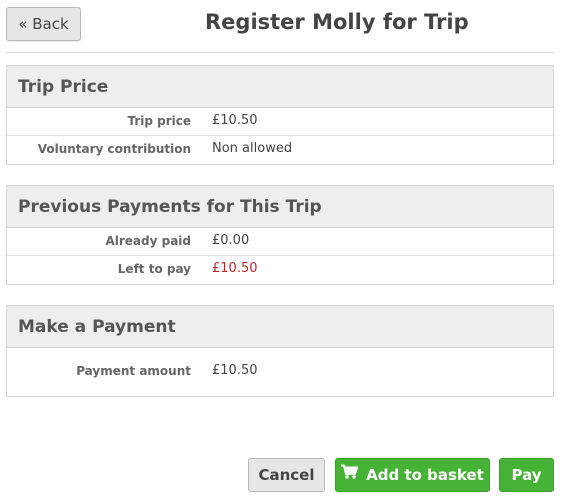  What do you see at coordinates (337, 22) in the screenshot?
I see `page-title: Register Molly for Trip` at bounding box center [337, 22].